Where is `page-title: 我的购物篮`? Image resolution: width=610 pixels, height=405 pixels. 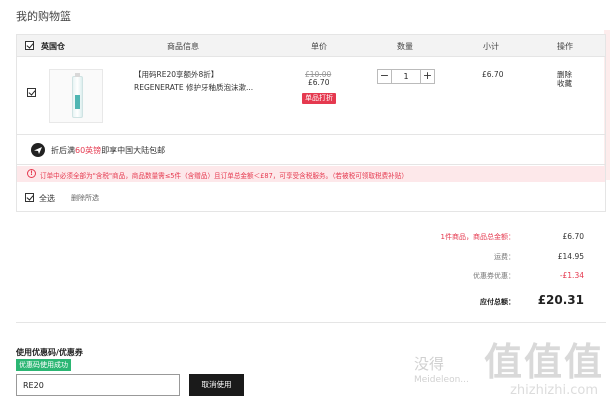
page-title: 我的购物篮 is located at coordinates (43, 16).